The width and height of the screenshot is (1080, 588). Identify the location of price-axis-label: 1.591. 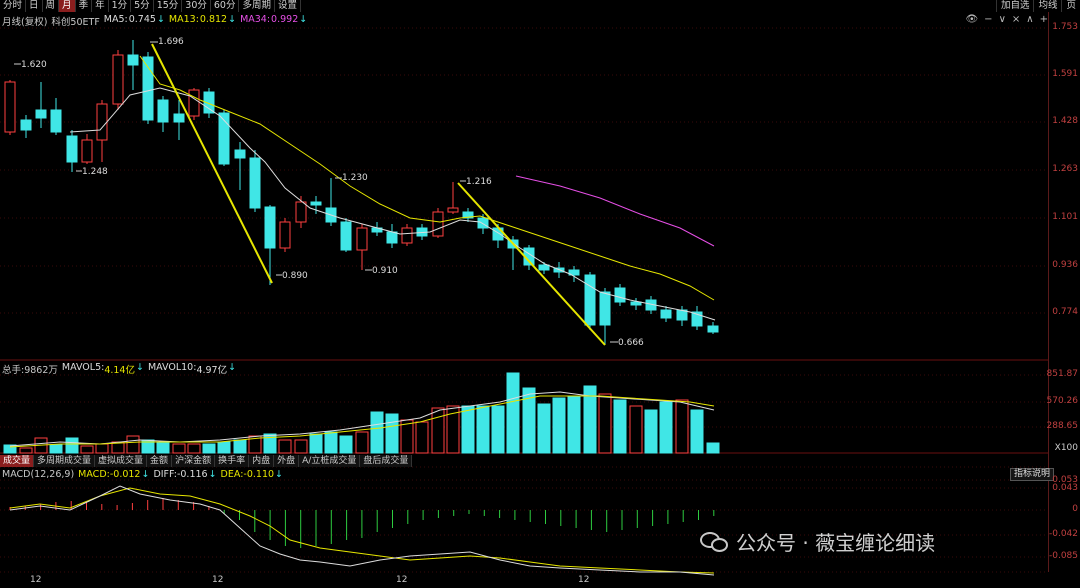
(1065, 74).